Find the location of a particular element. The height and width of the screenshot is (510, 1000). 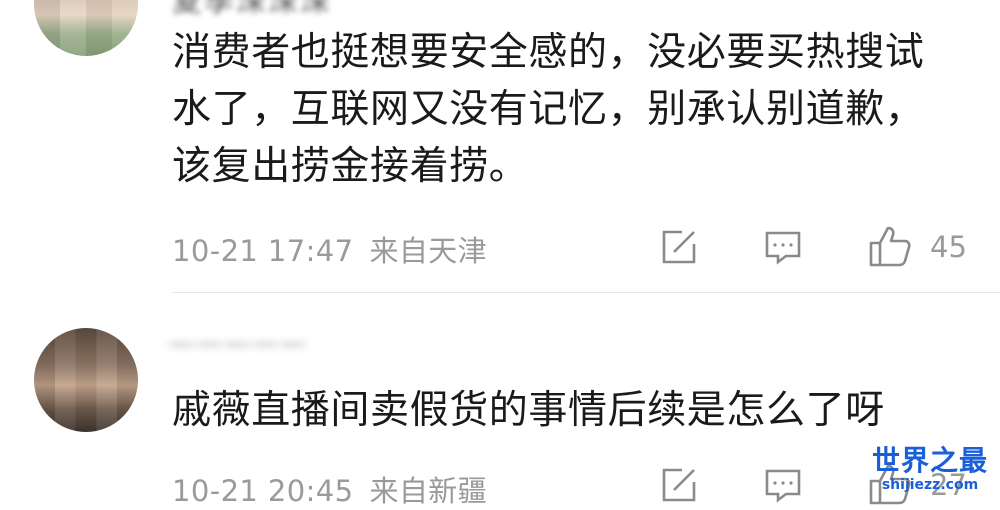

username: 夏季深深深 is located at coordinates (252, 10).